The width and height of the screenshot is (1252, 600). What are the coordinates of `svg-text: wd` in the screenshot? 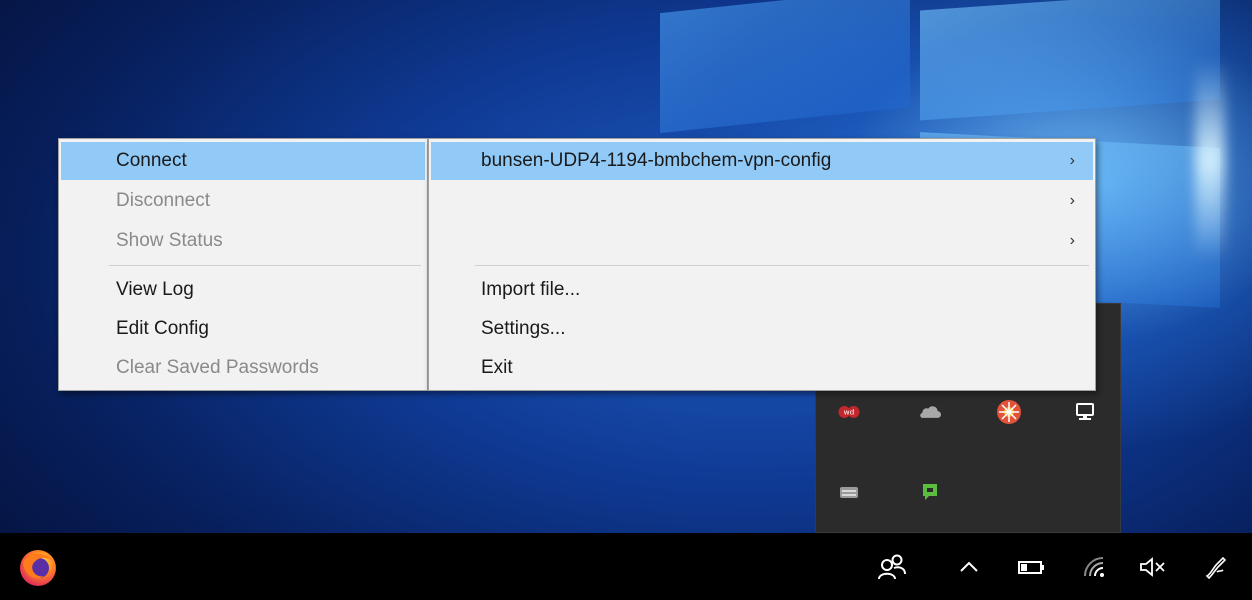 It's located at (849, 412).